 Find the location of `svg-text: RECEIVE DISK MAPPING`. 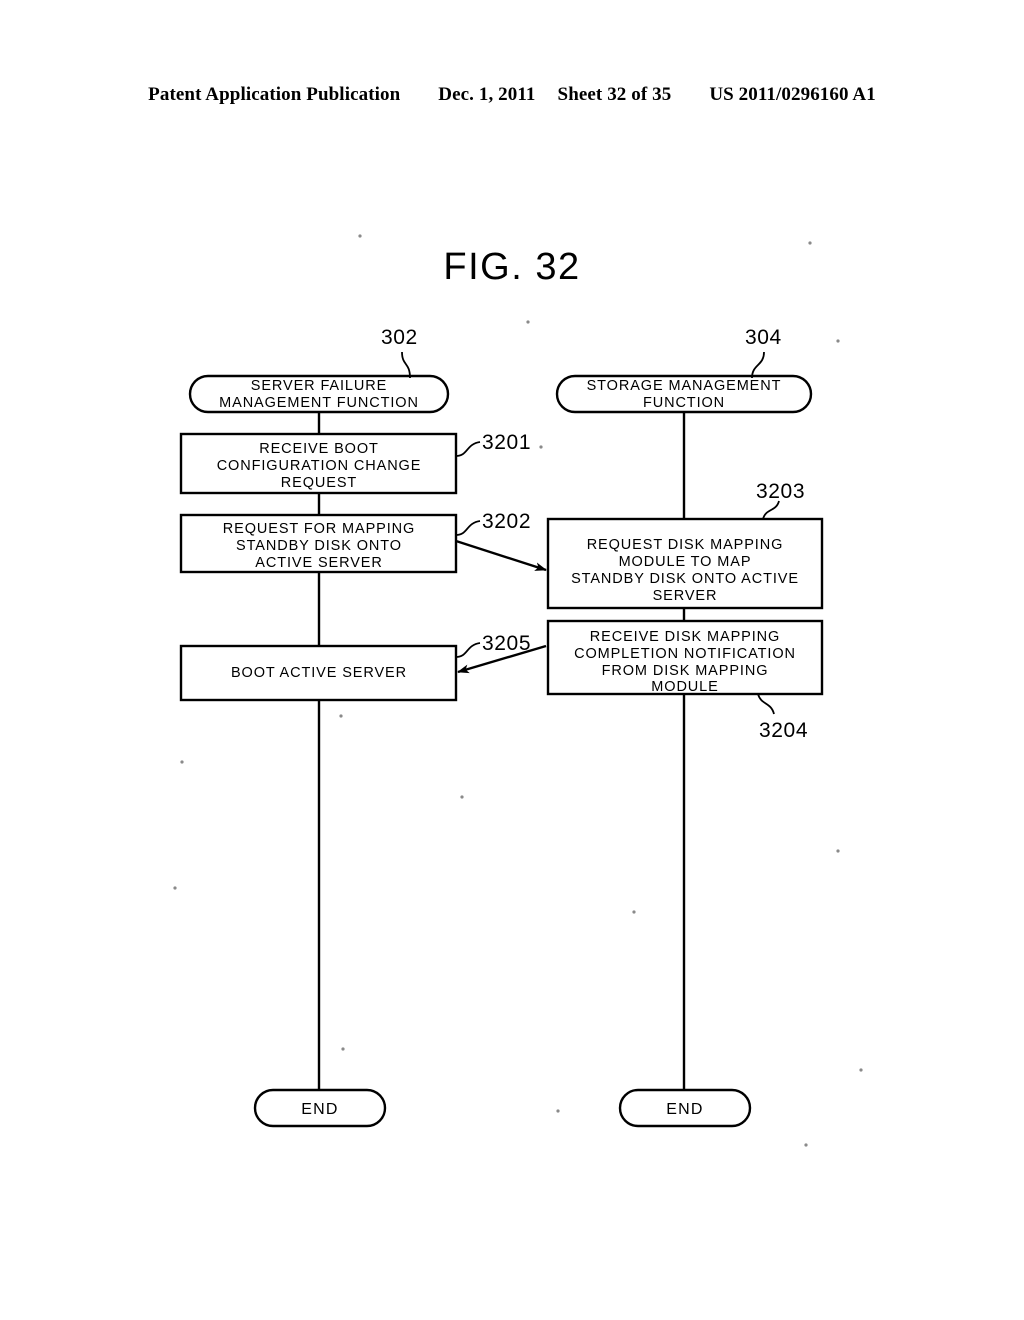

svg-text: RECEIVE DISK MAPPING is located at coordinates (685, 637).